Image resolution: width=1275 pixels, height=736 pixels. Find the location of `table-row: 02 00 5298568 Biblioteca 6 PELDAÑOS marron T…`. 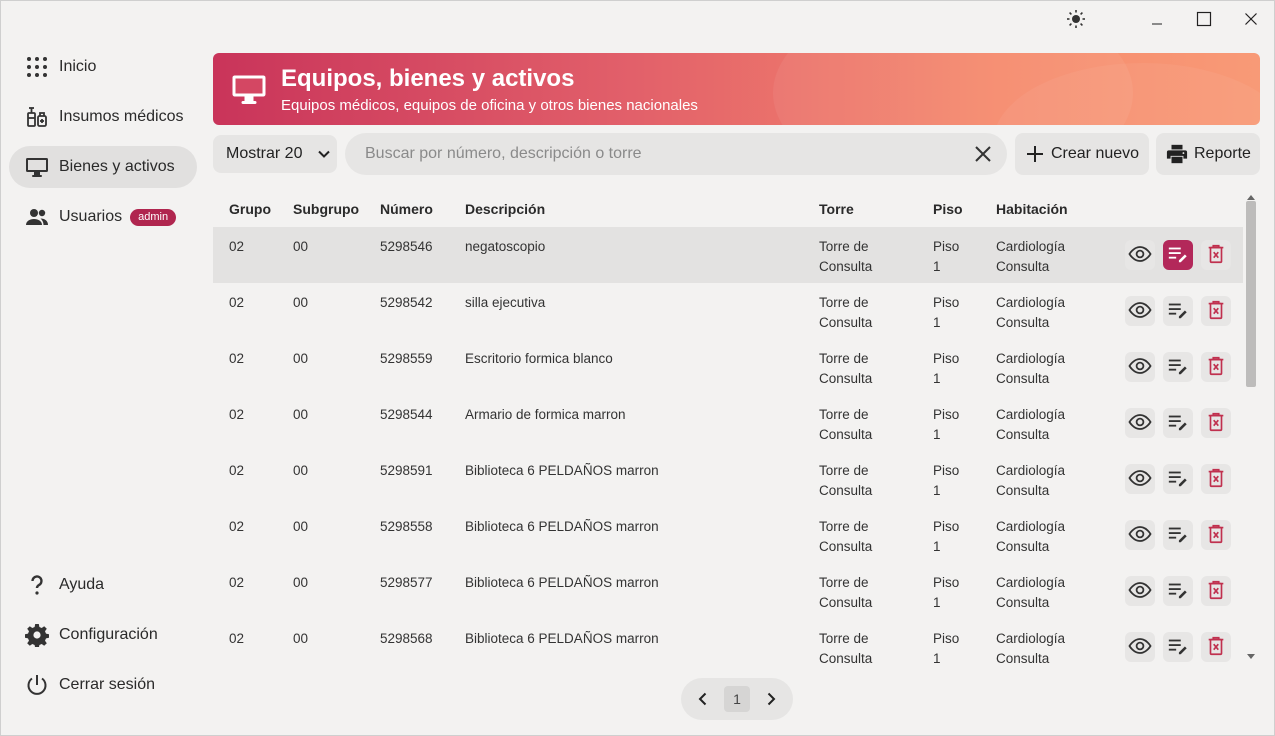

table-row: 02 00 5298568 Biblioteca 6 PELDAÑOS marron T… is located at coordinates (728, 644).